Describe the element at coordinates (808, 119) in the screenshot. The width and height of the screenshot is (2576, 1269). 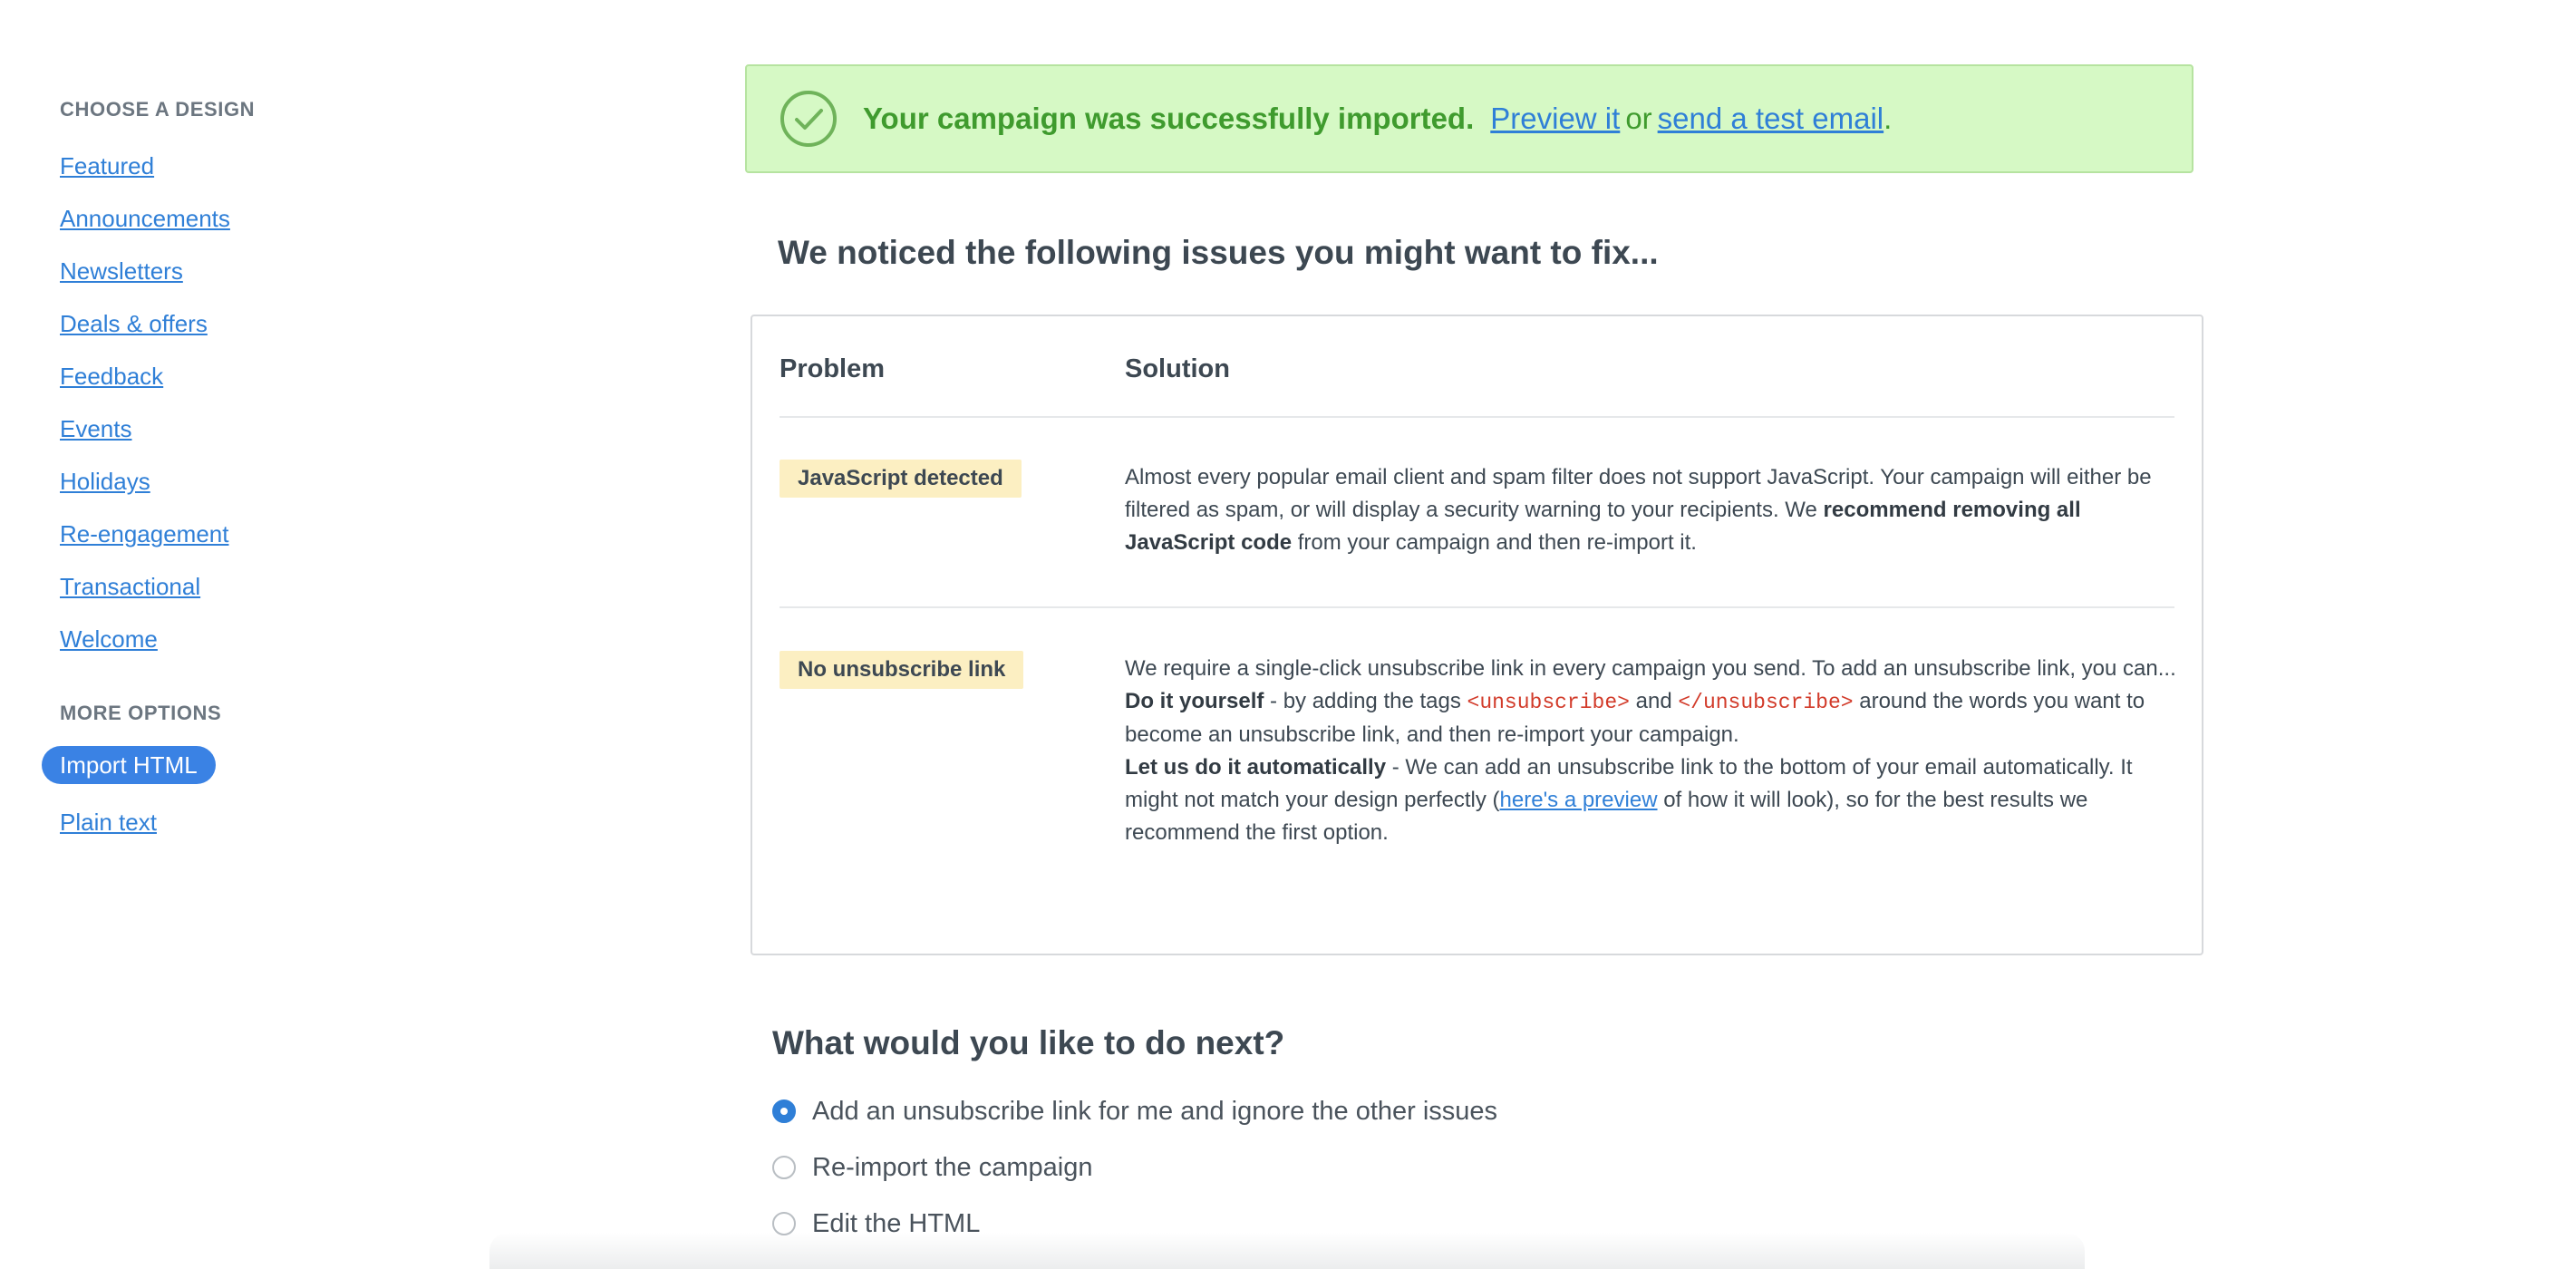
I see `check-circle-icon` at that location.